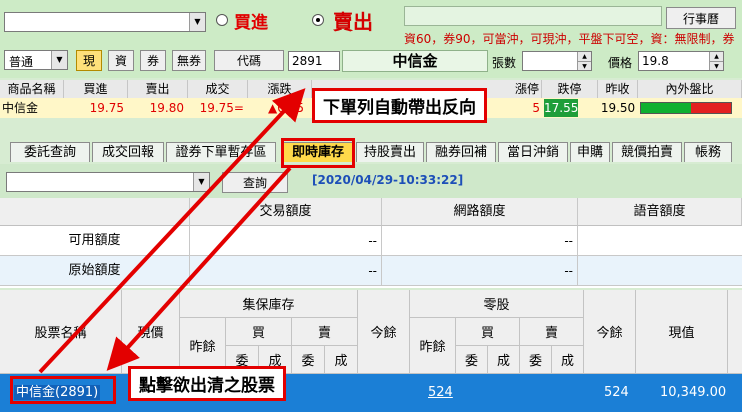 The width and height of the screenshot is (742, 412). I want to click on code-button: 代碼, so click(249, 60).